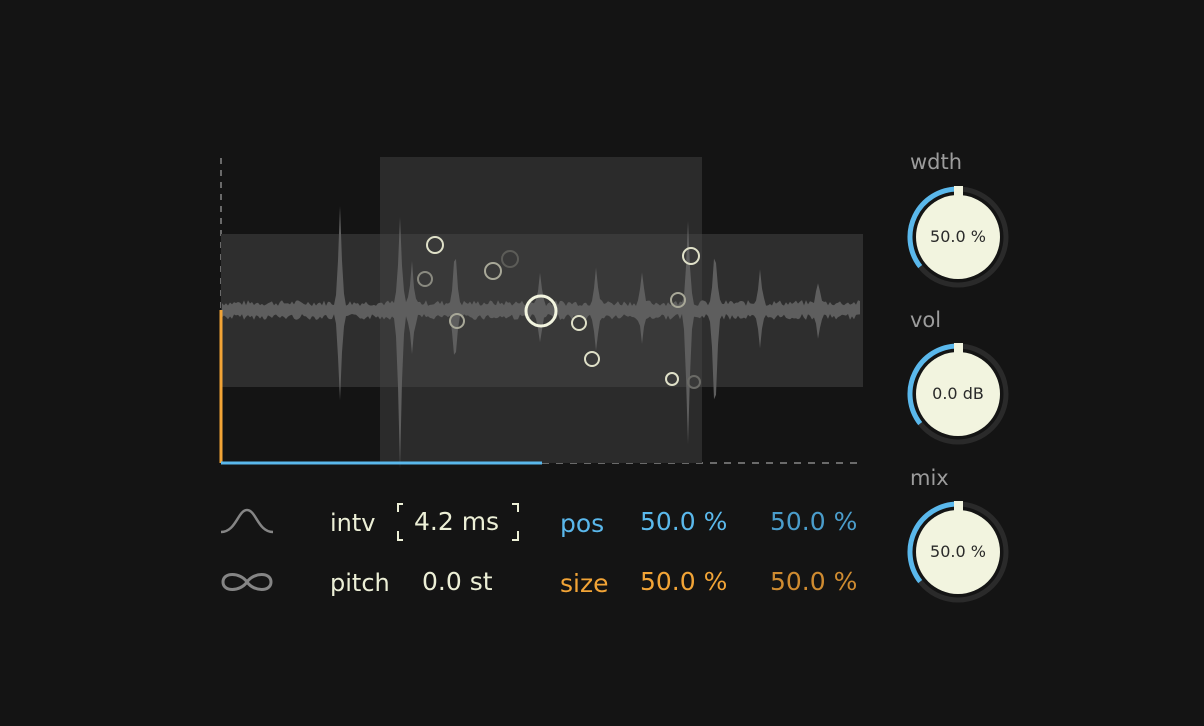 This screenshot has width=1204, height=726. What do you see at coordinates (360, 583) in the screenshot?
I see `pitch-label: pitch` at bounding box center [360, 583].